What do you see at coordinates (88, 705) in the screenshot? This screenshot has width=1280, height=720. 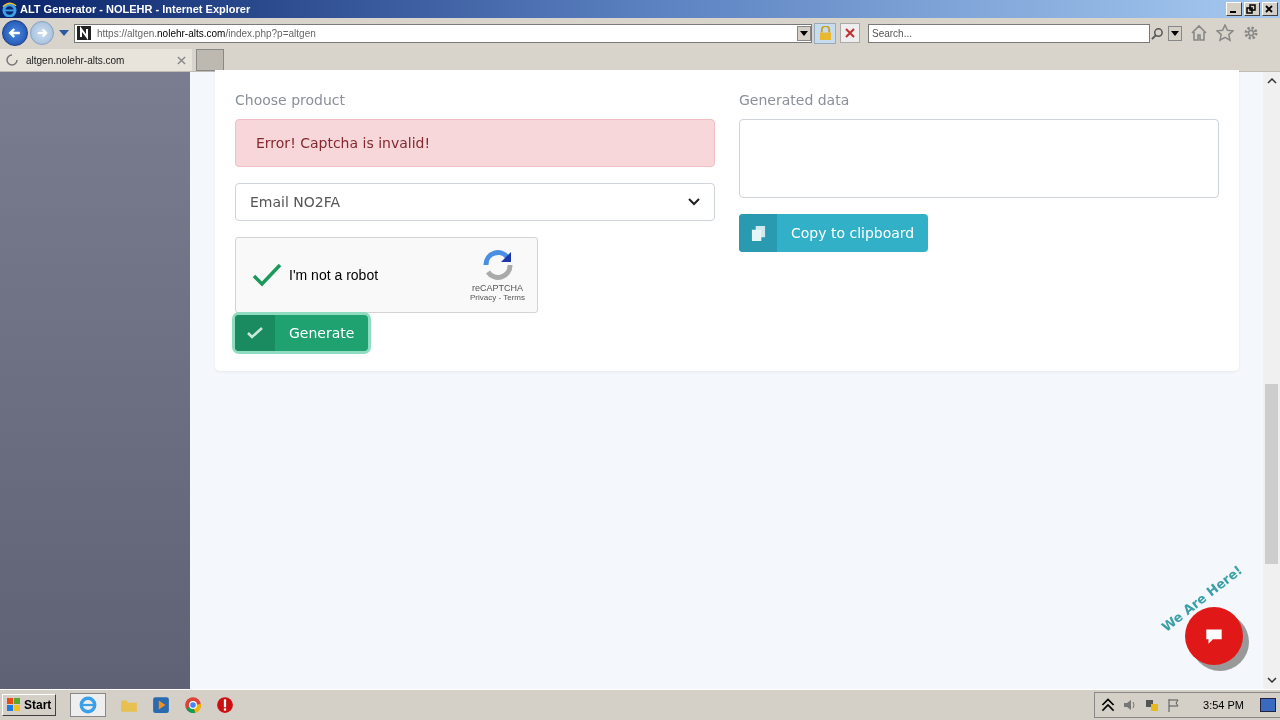 I see `browser-taskbar-icon` at bounding box center [88, 705].